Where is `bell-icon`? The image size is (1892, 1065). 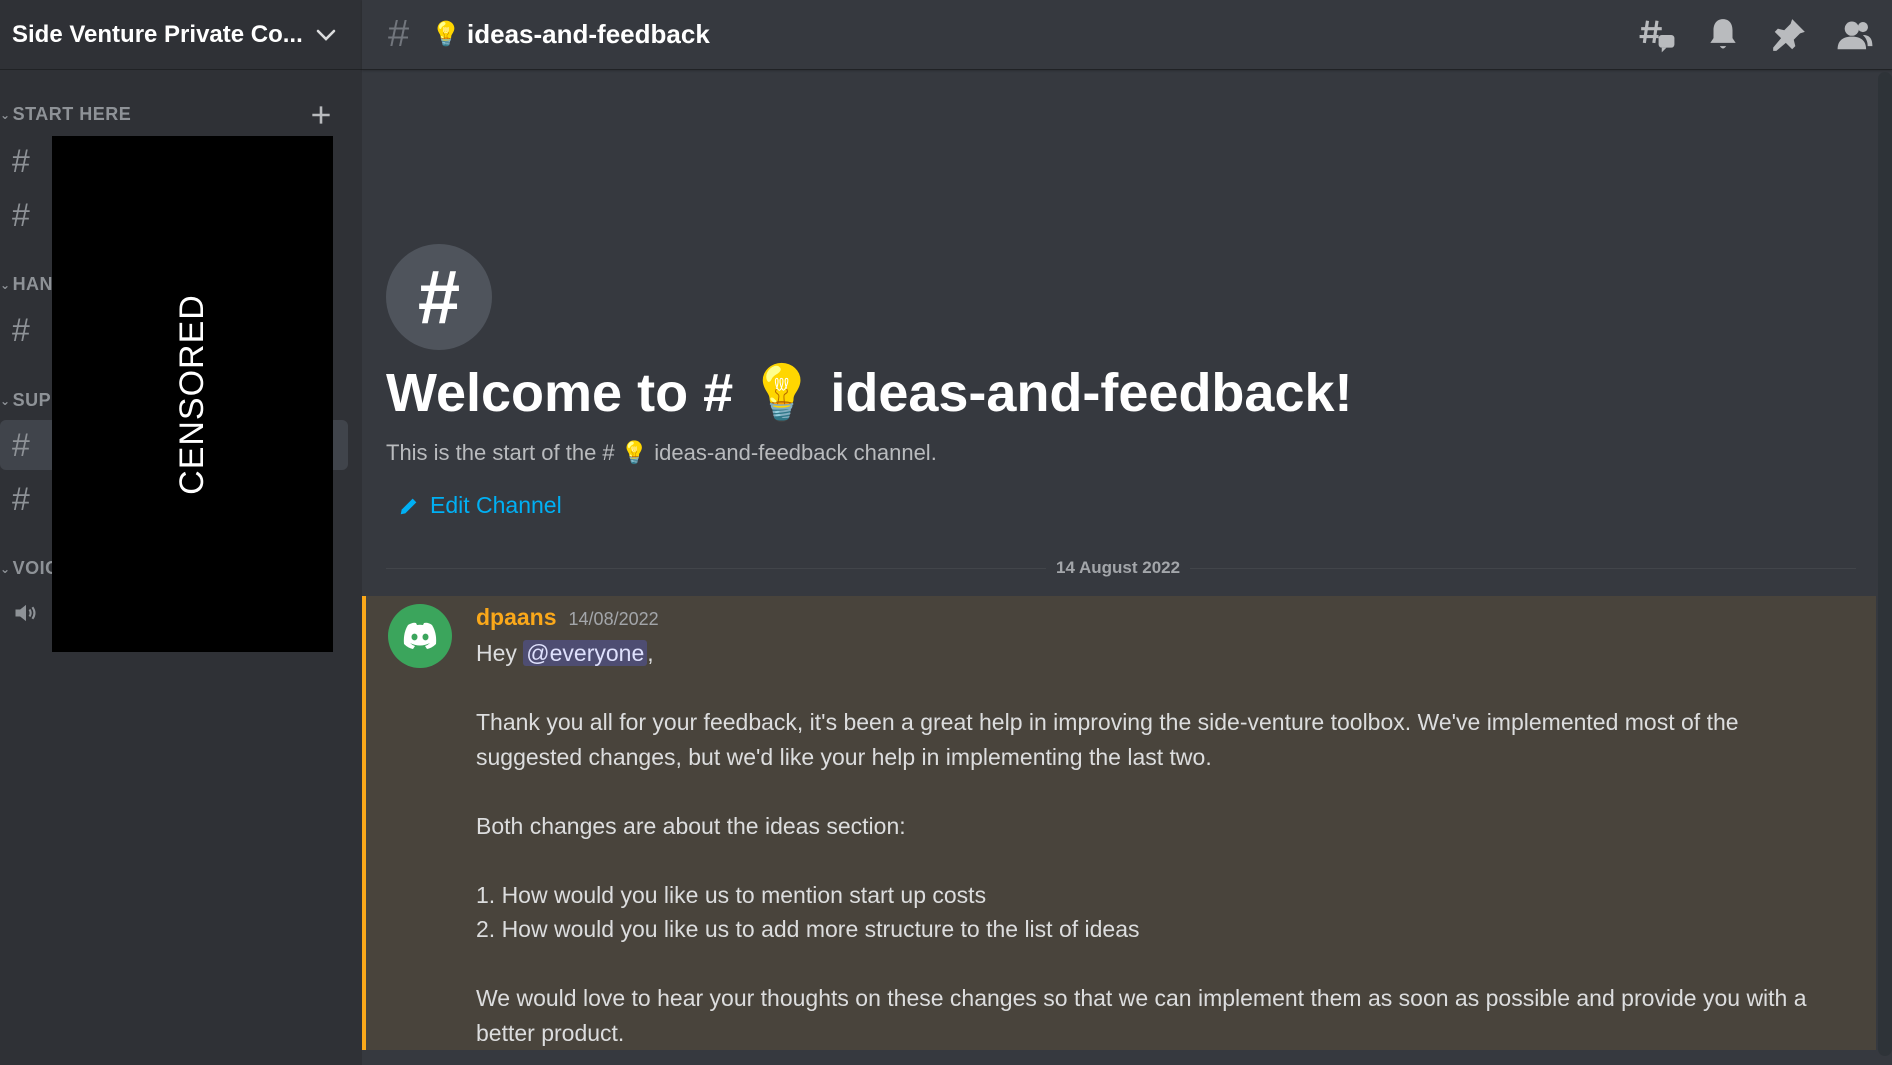
bell-icon is located at coordinates (1723, 35).